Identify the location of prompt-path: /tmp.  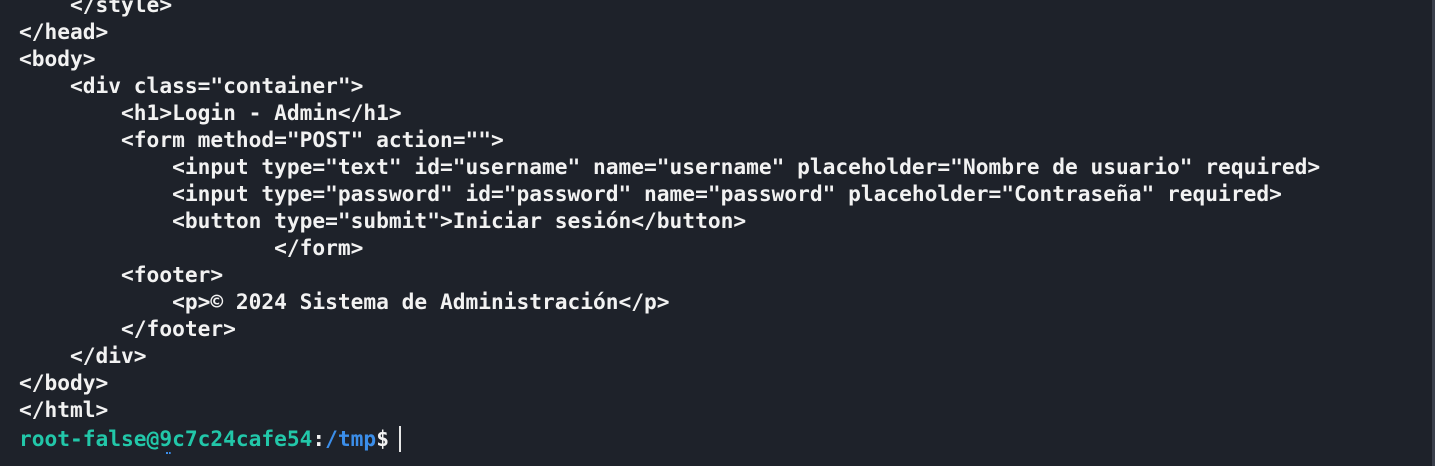
(351, 438).